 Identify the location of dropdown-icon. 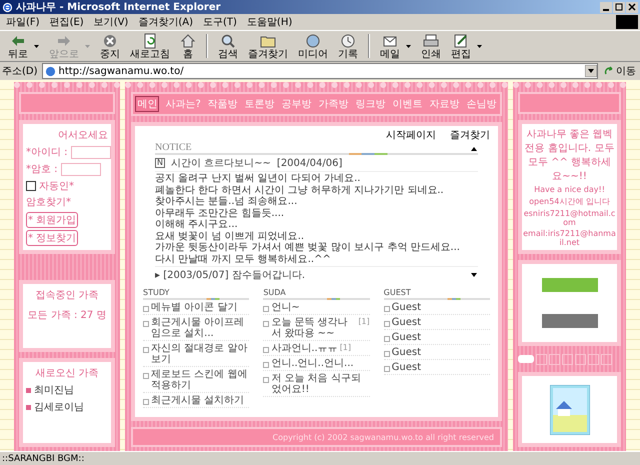
(591, 71).